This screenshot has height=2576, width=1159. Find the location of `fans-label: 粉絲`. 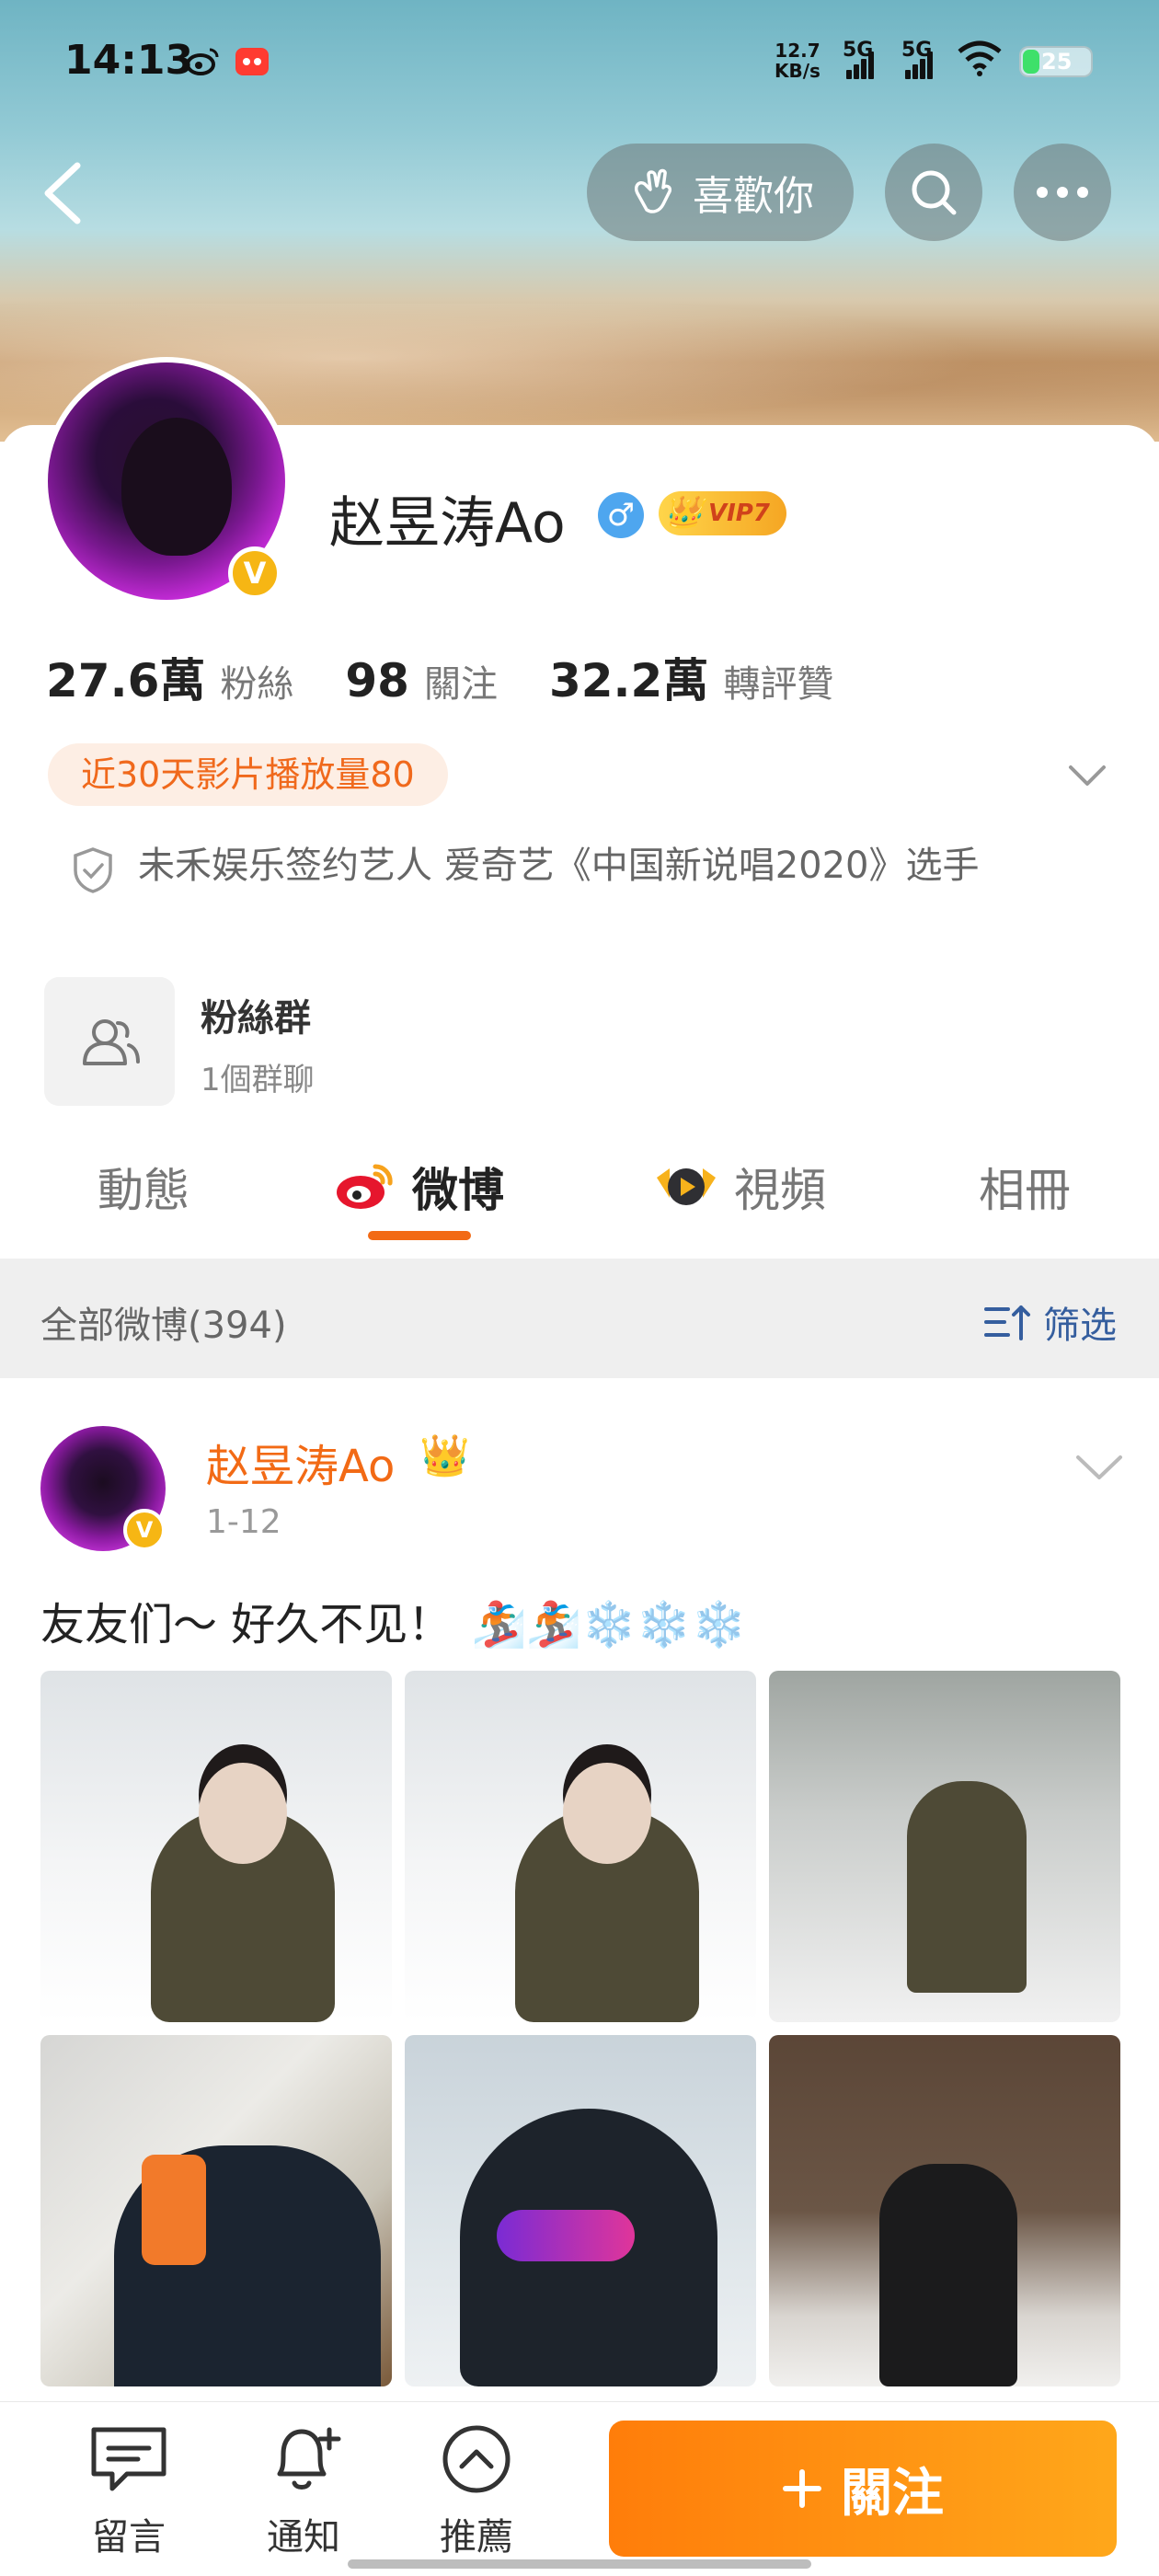

fans-label: 粉絲 is located at coordinates (256, 680).